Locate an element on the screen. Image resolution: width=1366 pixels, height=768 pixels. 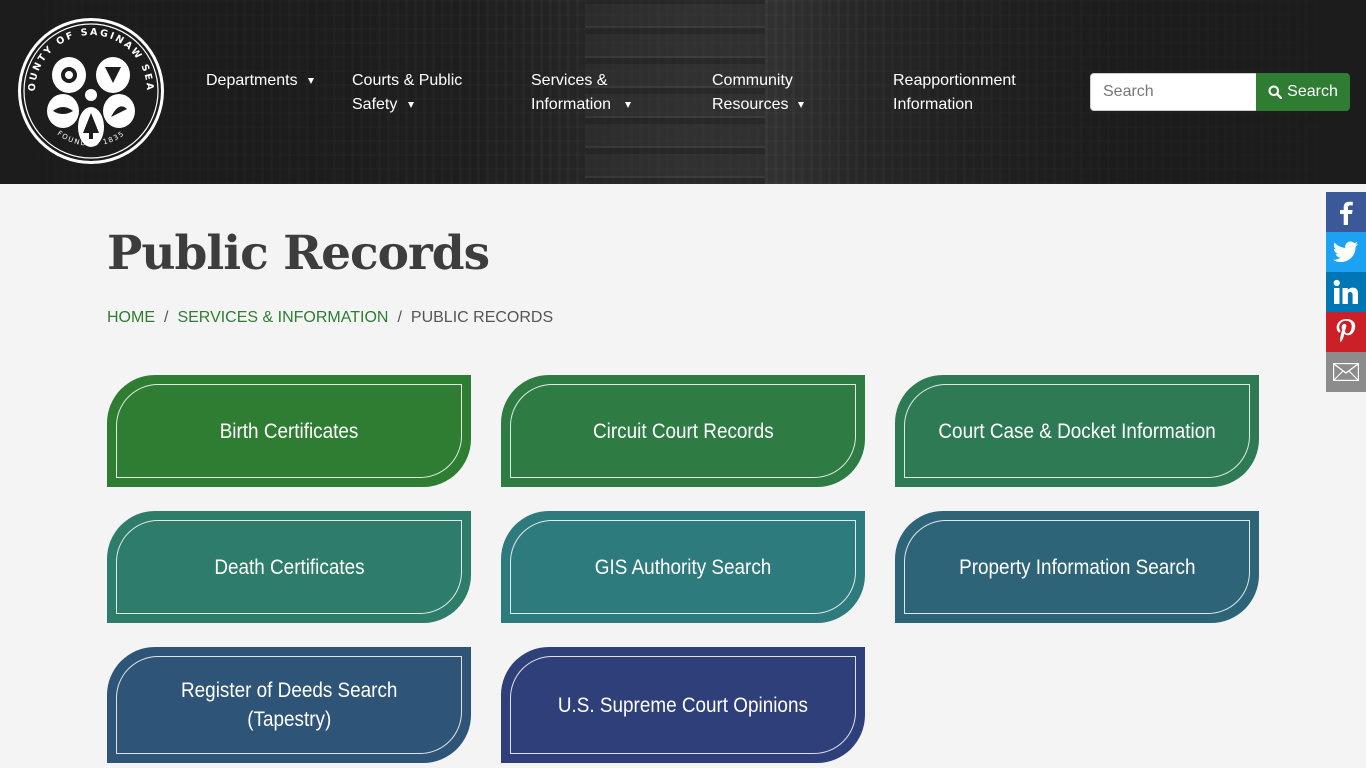
nav-services-information: Services & Information is located at coordinates (581, 93).